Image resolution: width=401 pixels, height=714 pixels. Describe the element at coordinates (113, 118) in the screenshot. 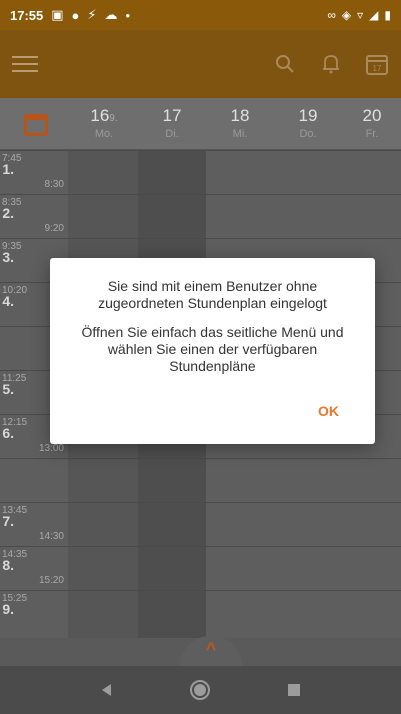

I see `day-month: 9.` at that location.